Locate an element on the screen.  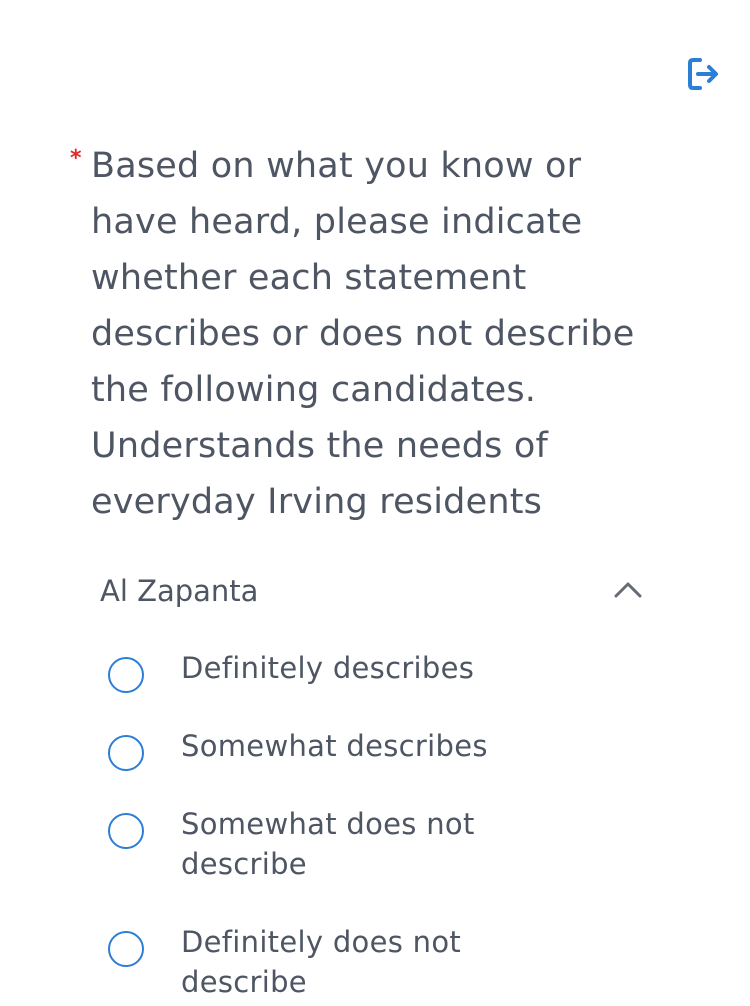
option-label-line: Definitely describes is located at coordinates (328, 668).